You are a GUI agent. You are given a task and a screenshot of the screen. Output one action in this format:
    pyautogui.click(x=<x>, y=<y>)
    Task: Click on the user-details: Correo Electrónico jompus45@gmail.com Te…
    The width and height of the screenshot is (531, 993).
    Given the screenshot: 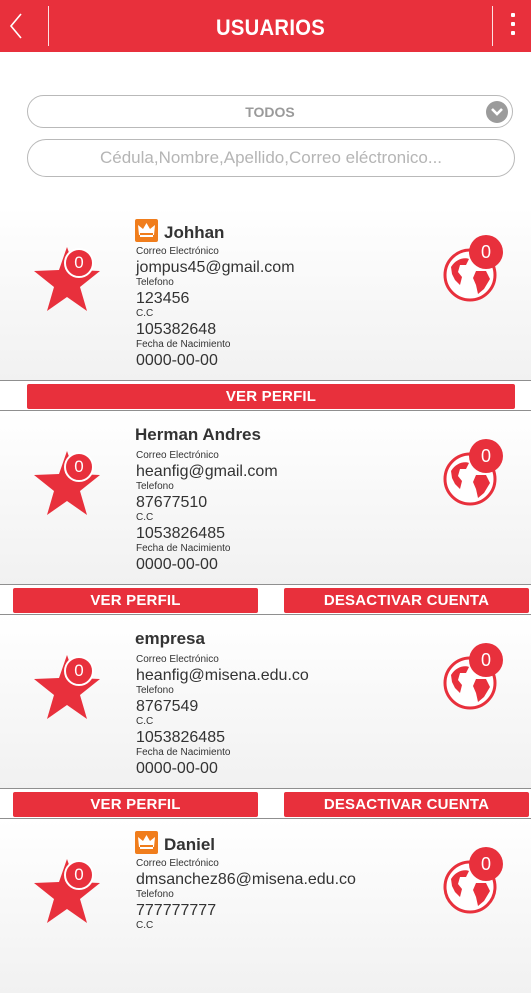 What is the action you would take?
    pyautogui.click(x=215, y=309)
    